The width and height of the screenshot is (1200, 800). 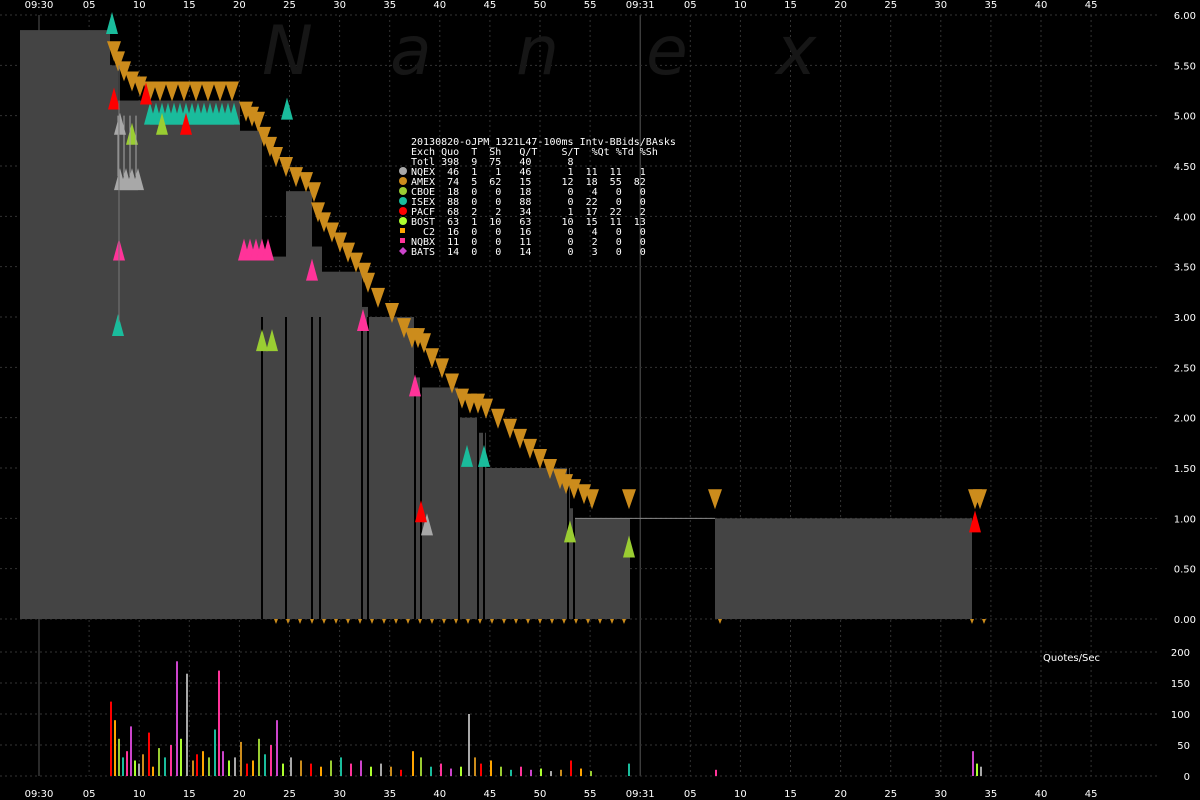 I want to click on legend-row: BATS 14 0 0 14 0 3 0 0, so click(x=528, y=252).